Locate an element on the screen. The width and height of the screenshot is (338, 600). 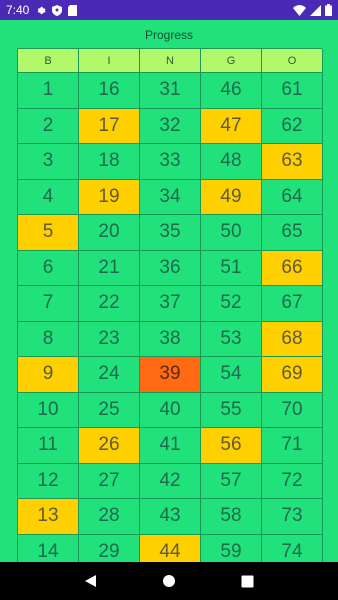
bingo-cell-72: 72 is located at coordinates (292, 481).